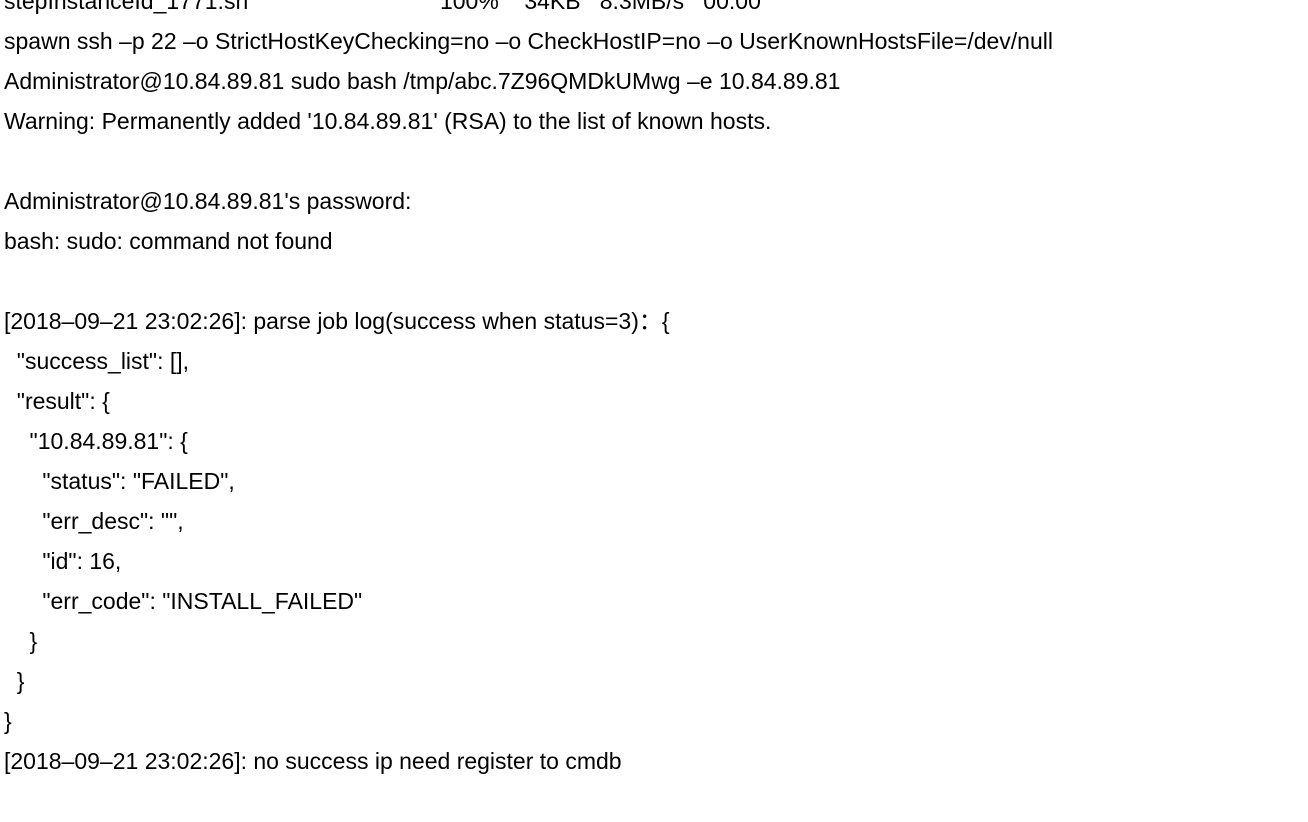 The width and height of the screenshot is (1308, 822). What do you see at coordinates (183, 601) in the screenshot?
I see `log-line-json: "err_code": "INSTALL_FAILED"` at bounding box center [183, 601].